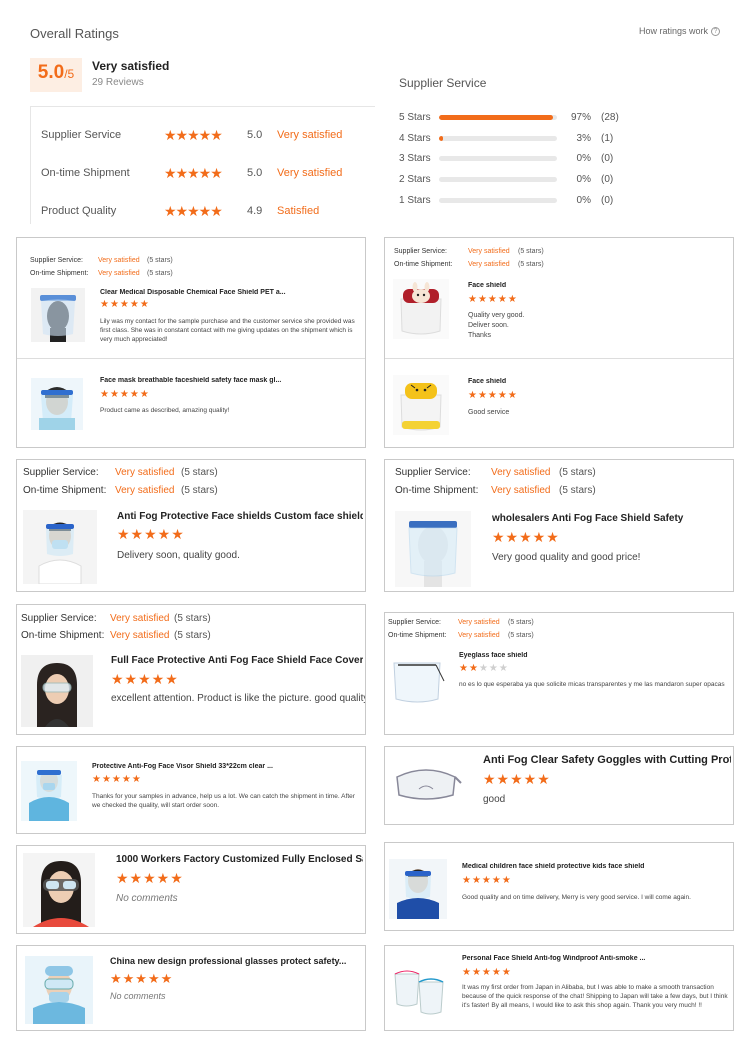  Describe the element at coordinates (506, 158) in the screenshot. I see `distribution-row: 3 Stars 0% (0)` at that location.